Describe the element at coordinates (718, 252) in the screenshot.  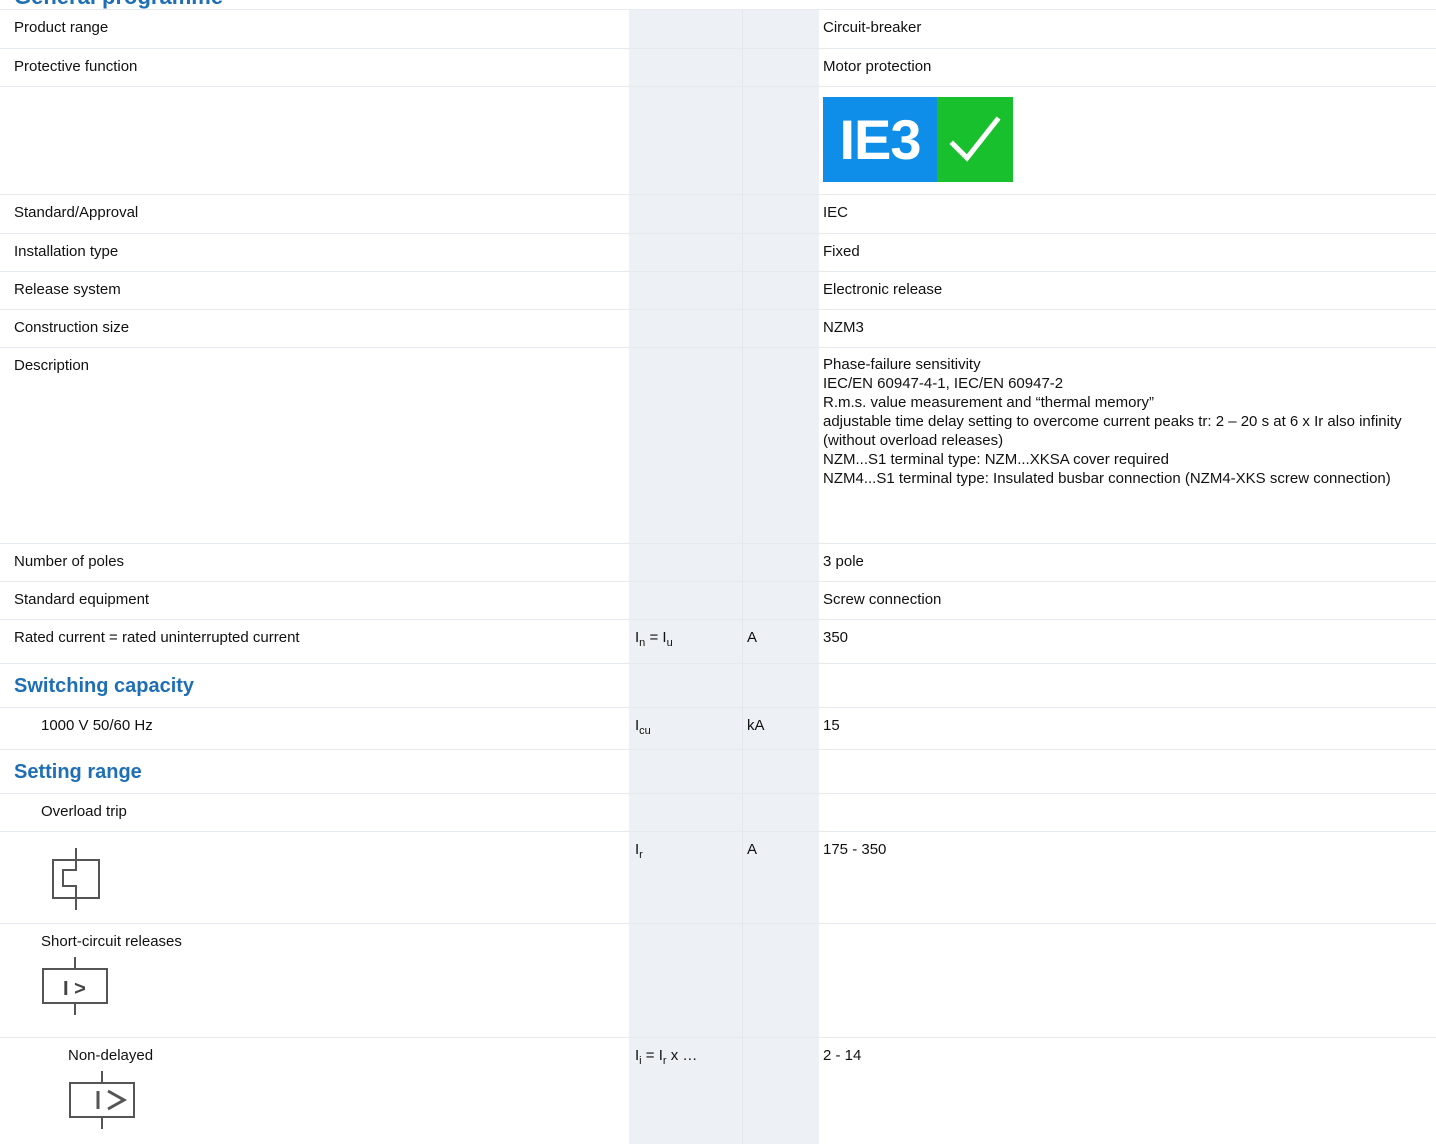
I see `table-row: Installation type Fixed` at that location.